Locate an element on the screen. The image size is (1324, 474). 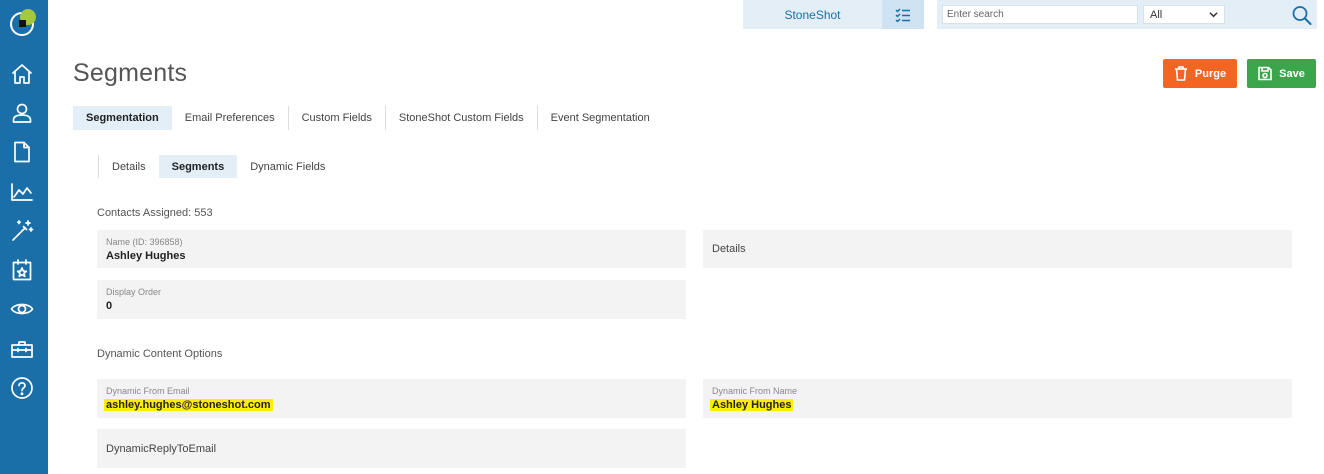
chart-icon is located at coordinates (22, 192).